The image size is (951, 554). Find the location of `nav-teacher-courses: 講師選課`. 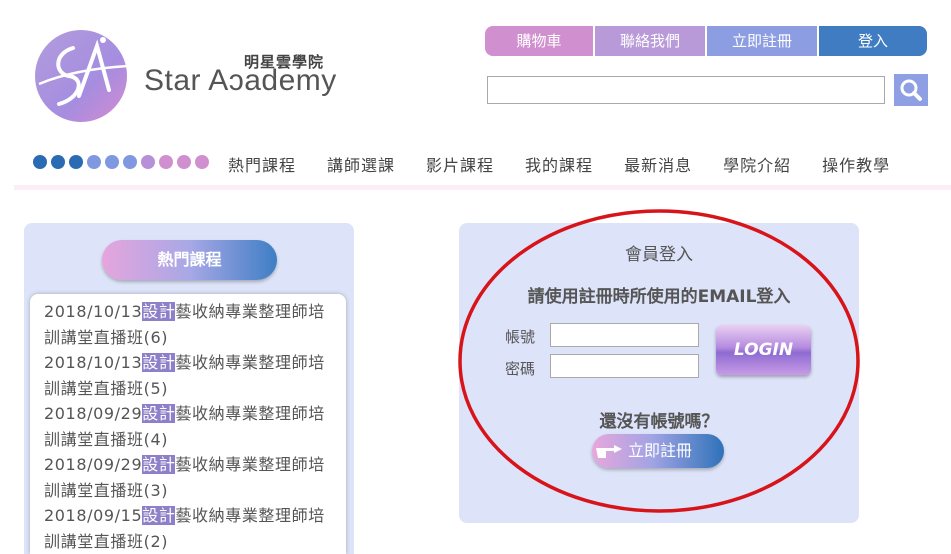

nav-teacher-courses: 講師選課 is located at coordinates (361, 164).